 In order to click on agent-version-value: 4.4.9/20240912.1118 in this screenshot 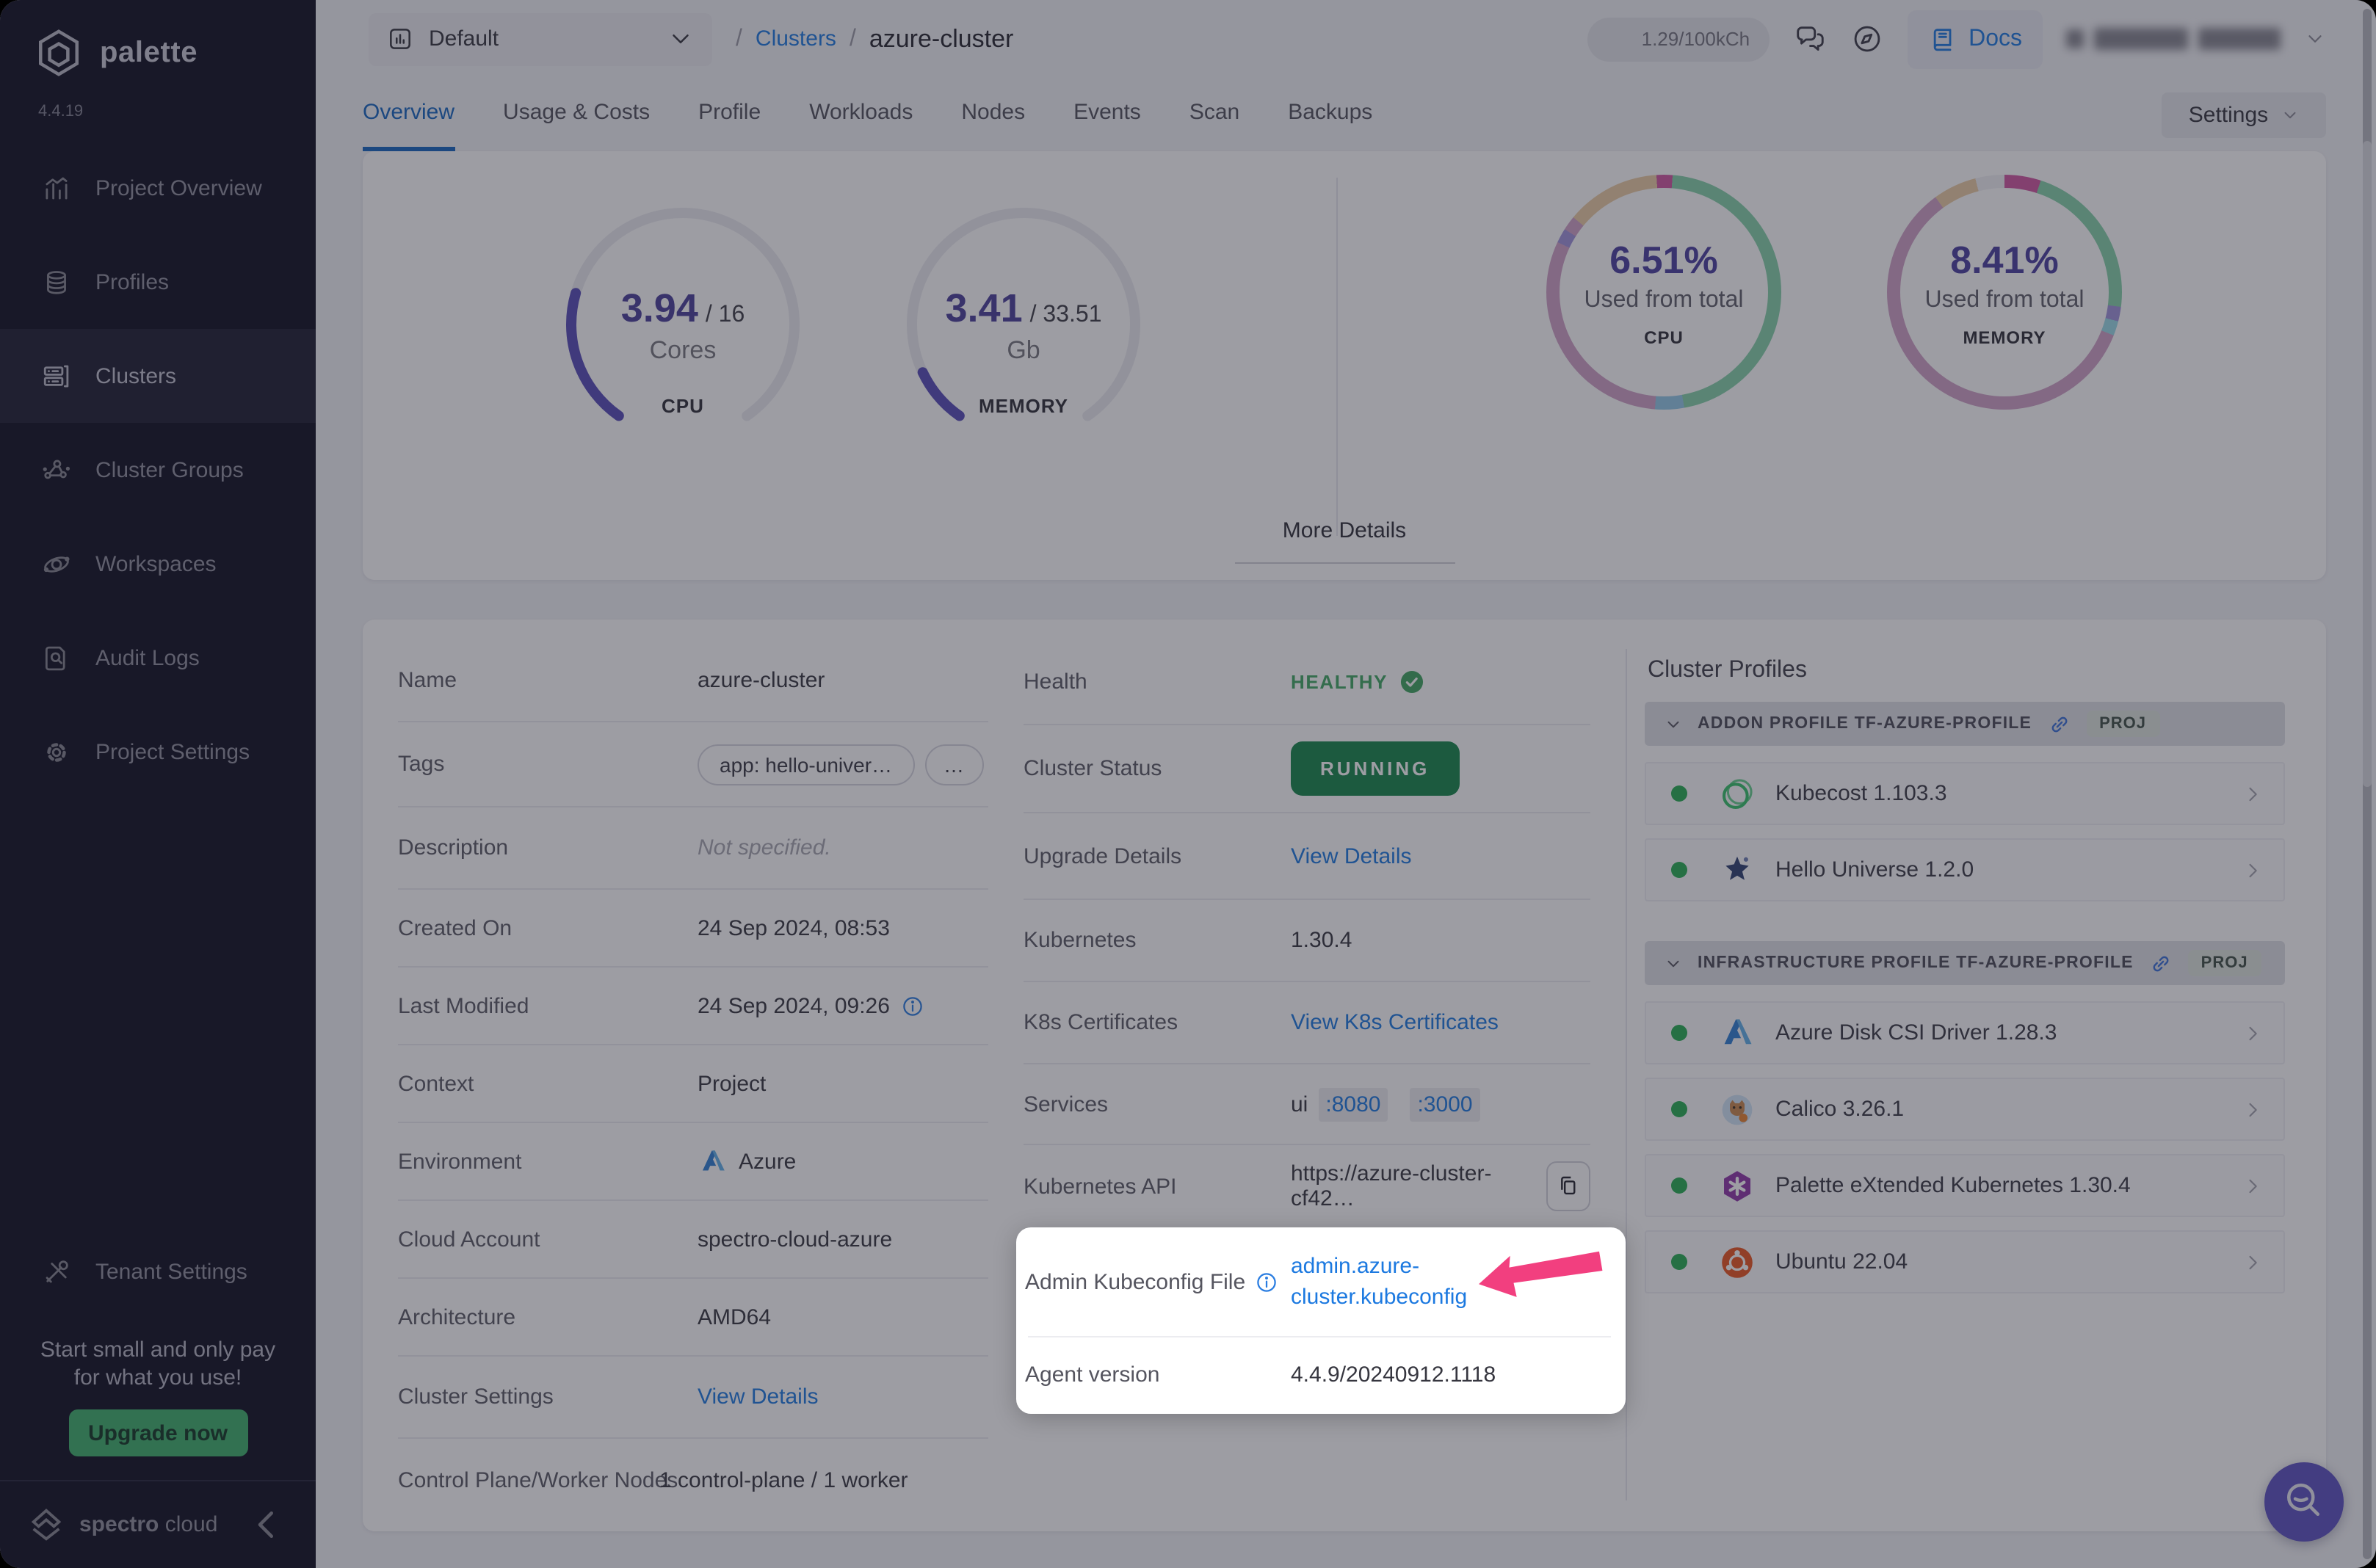, I will do `click(1393, 1374)`.